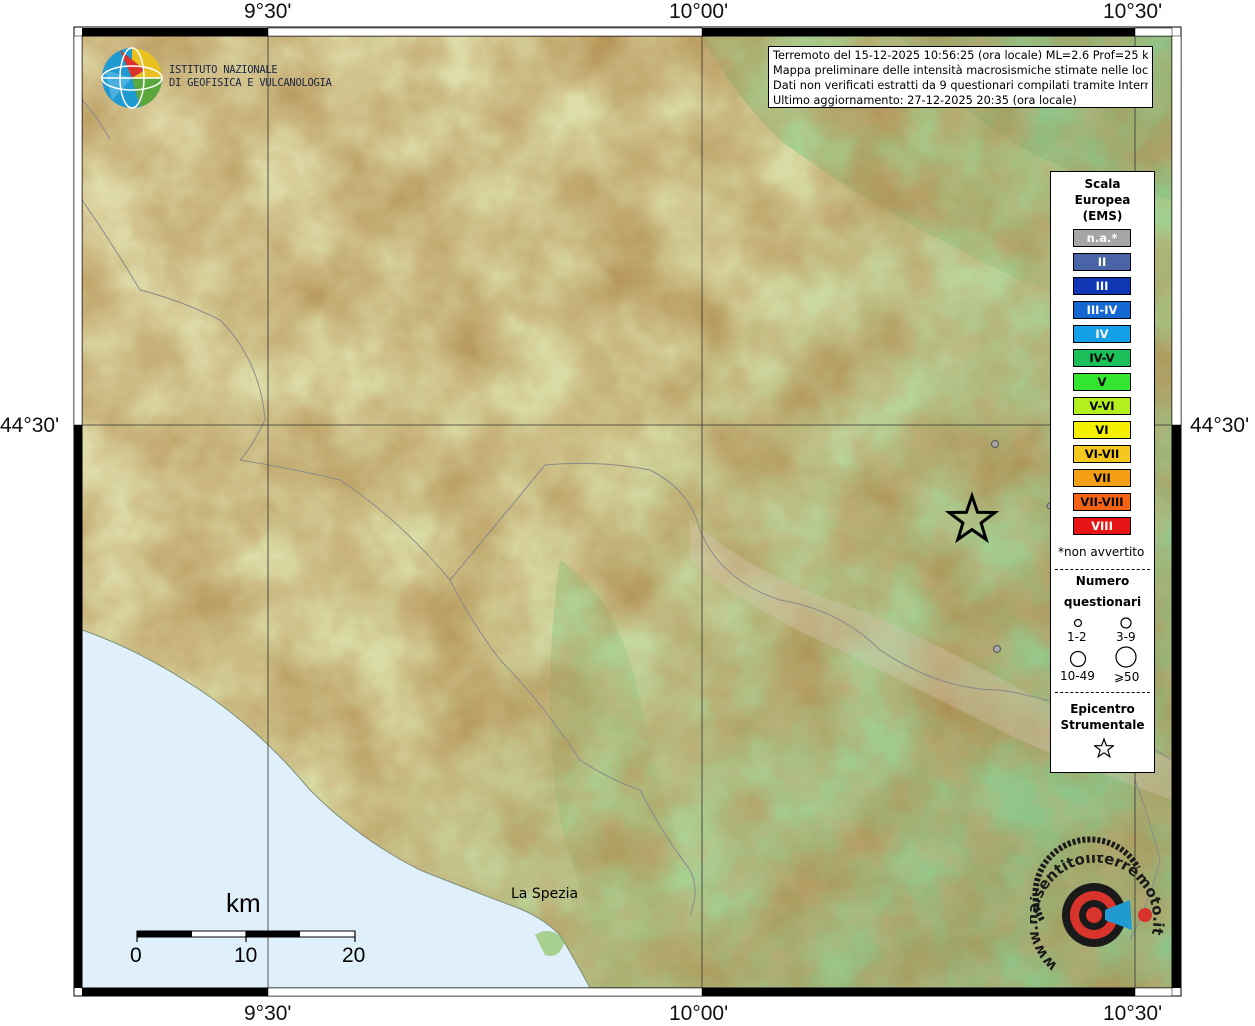 The width and height of the screenshot is (1255, 1026). What do you see at coordinates (30, 425) in the screenshot?
I see `lat-label-left: 44°30'` at bounding box center [30, 425].